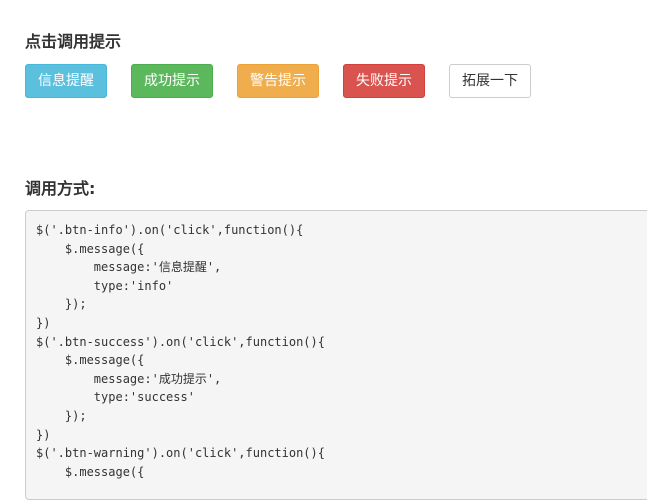 This screenshot has width=647, height=500. Describe the element at coordinates (170, 230) in the screenshot. I see `code-line: $('.btn-info').on('click',function(){` at that location.